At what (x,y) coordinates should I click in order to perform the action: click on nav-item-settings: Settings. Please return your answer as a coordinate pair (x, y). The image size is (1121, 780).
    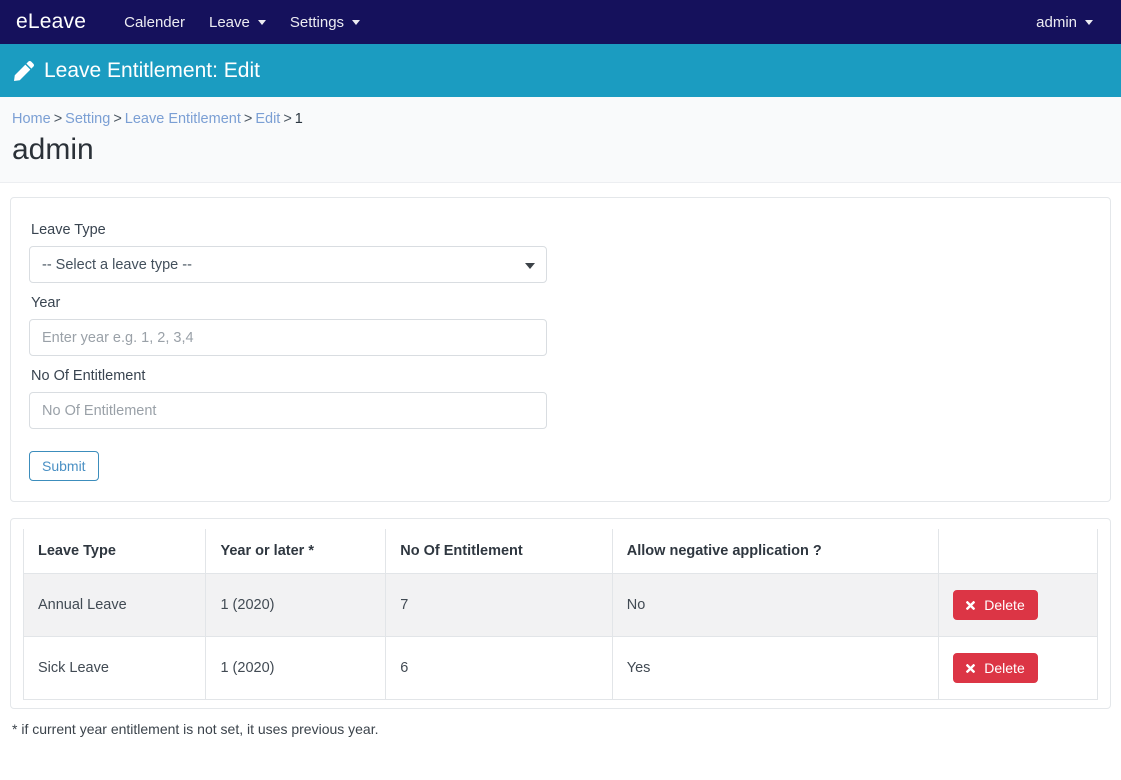
    Looking at the image, I should click on (325, 22).